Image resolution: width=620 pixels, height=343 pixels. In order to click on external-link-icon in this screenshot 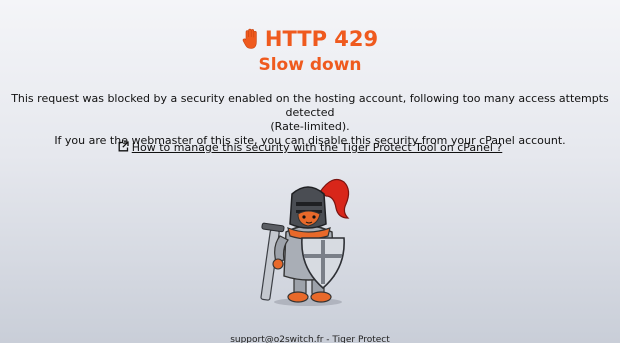, I will do `click(123, 146)`.